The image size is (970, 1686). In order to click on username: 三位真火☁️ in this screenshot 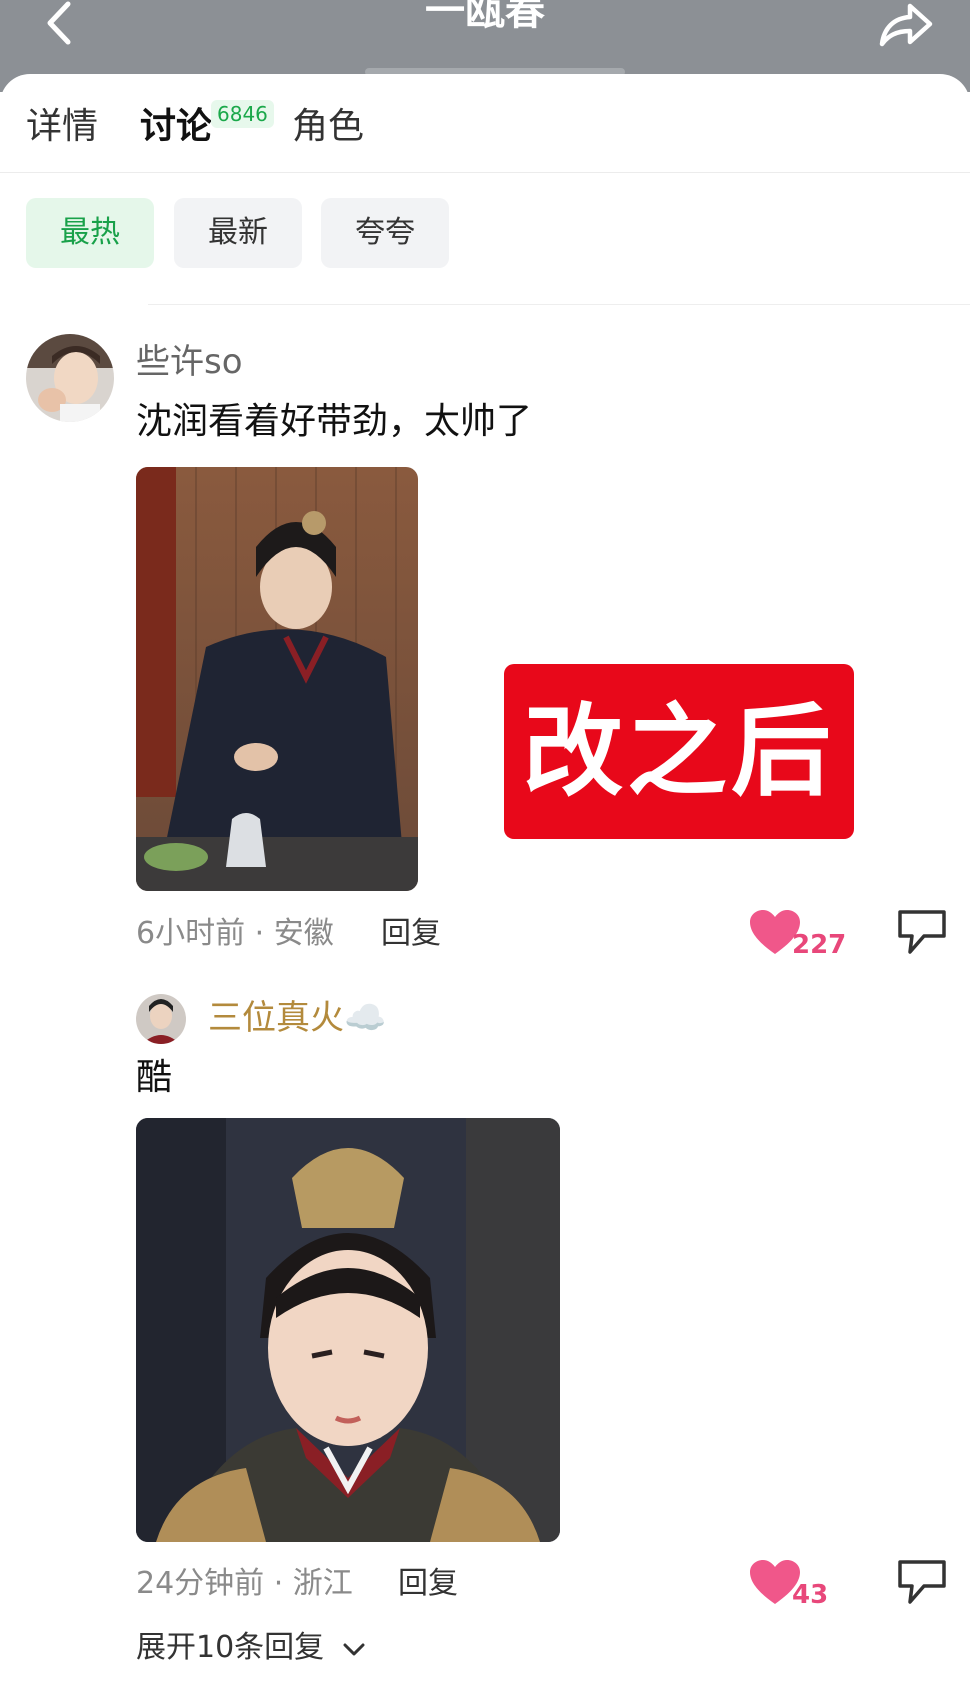, I will do `click(297, 1018)`.